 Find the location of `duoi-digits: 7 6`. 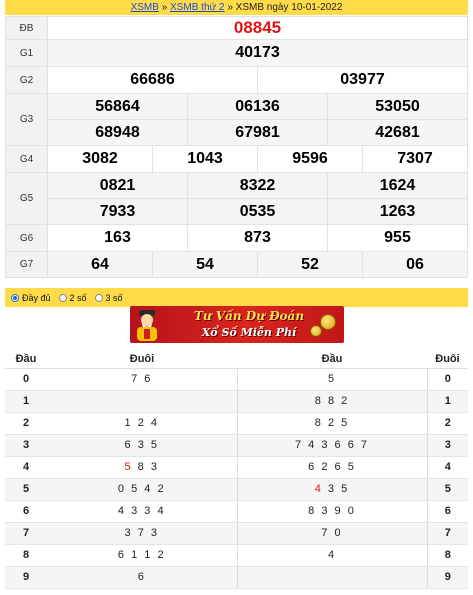

duoi-digits: 7 6 is located at coordinates (142, 379).